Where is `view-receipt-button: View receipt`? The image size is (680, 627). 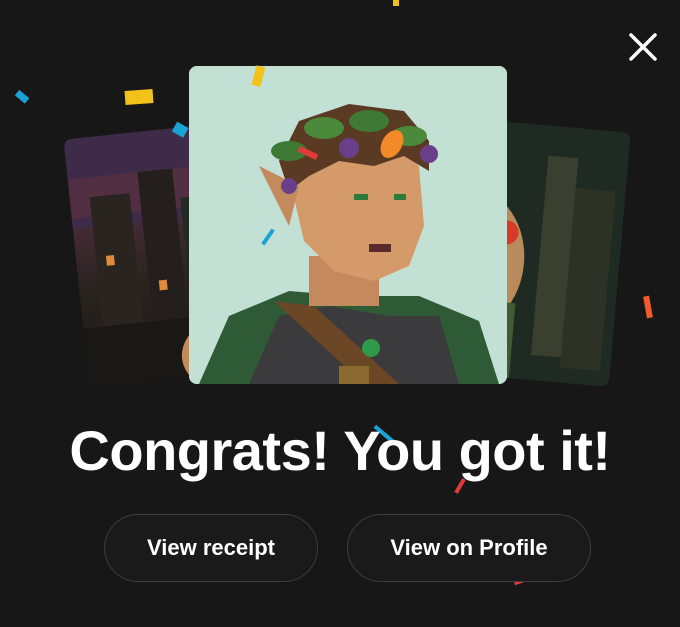
view-receipt-button: View receipt is located at coordinates (211, 548).